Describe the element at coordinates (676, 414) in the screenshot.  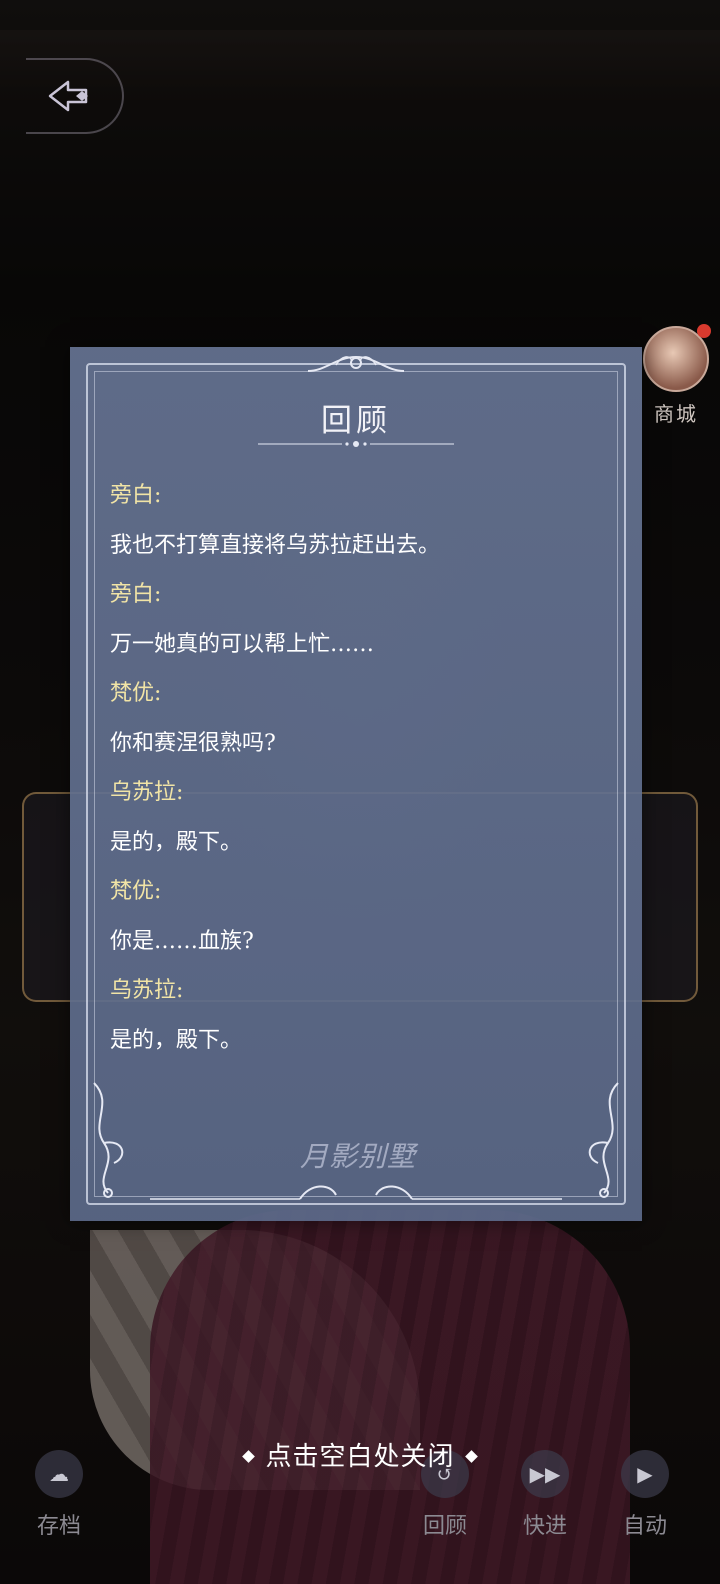
I see `shop-label: 商城` at that location.